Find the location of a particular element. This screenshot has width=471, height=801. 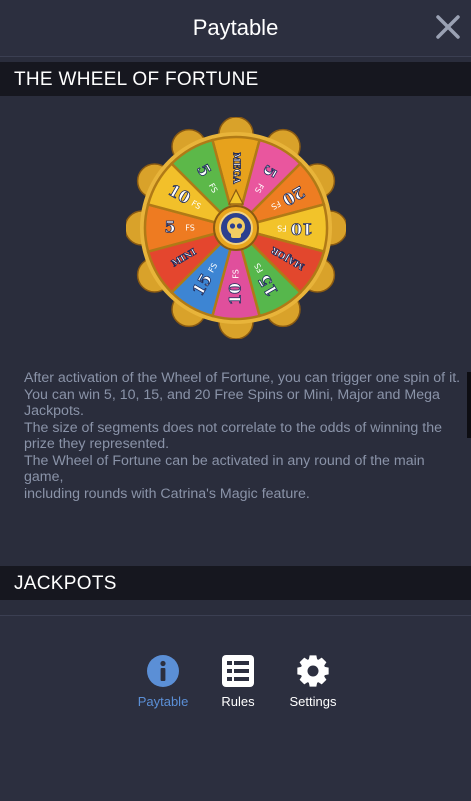

nav-item-settings: Settings is located at coordinates (313, 681).